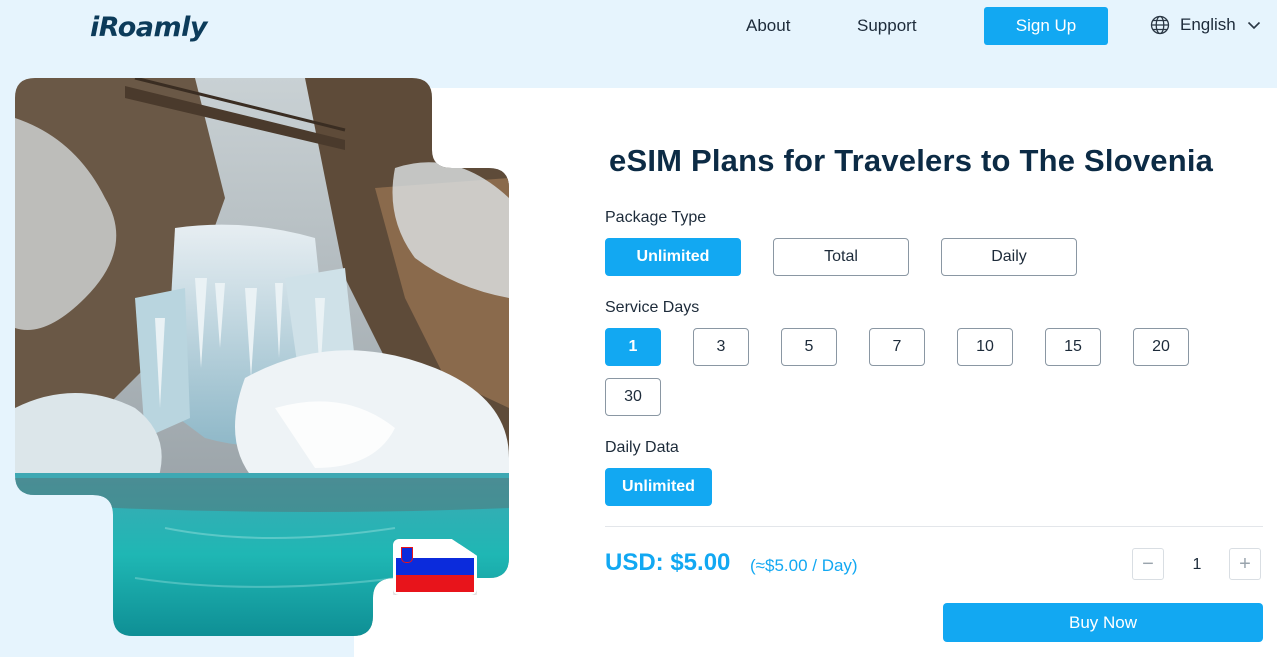 Image resolution: width=1277 pixels, height=657 pixels. Describe the element at coordinates (1254, 25) in the screenshot. I see `chevron-down-icon` at that location.